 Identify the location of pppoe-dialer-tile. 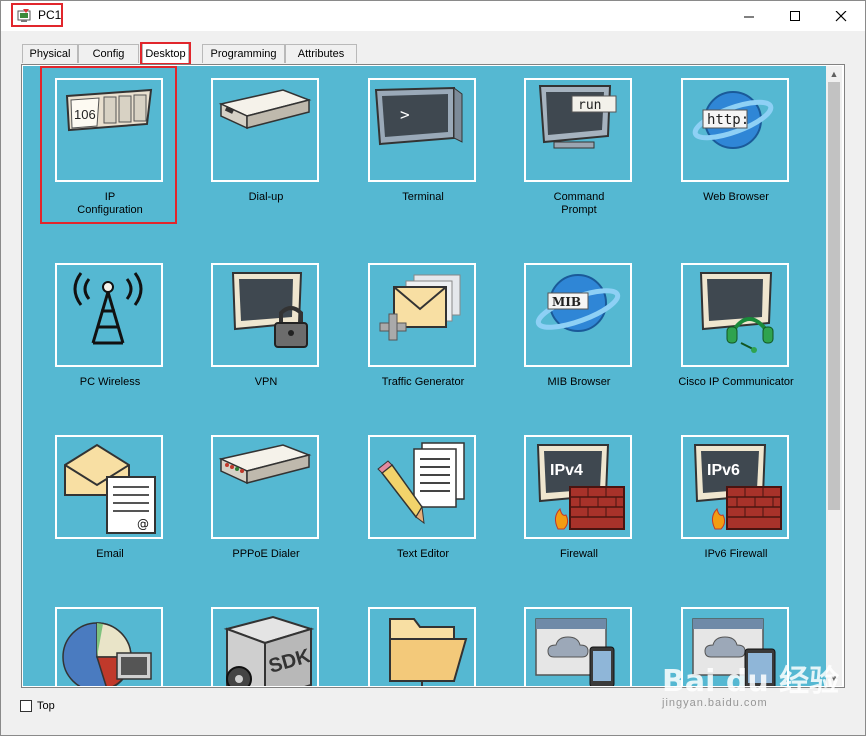
(265, 487).